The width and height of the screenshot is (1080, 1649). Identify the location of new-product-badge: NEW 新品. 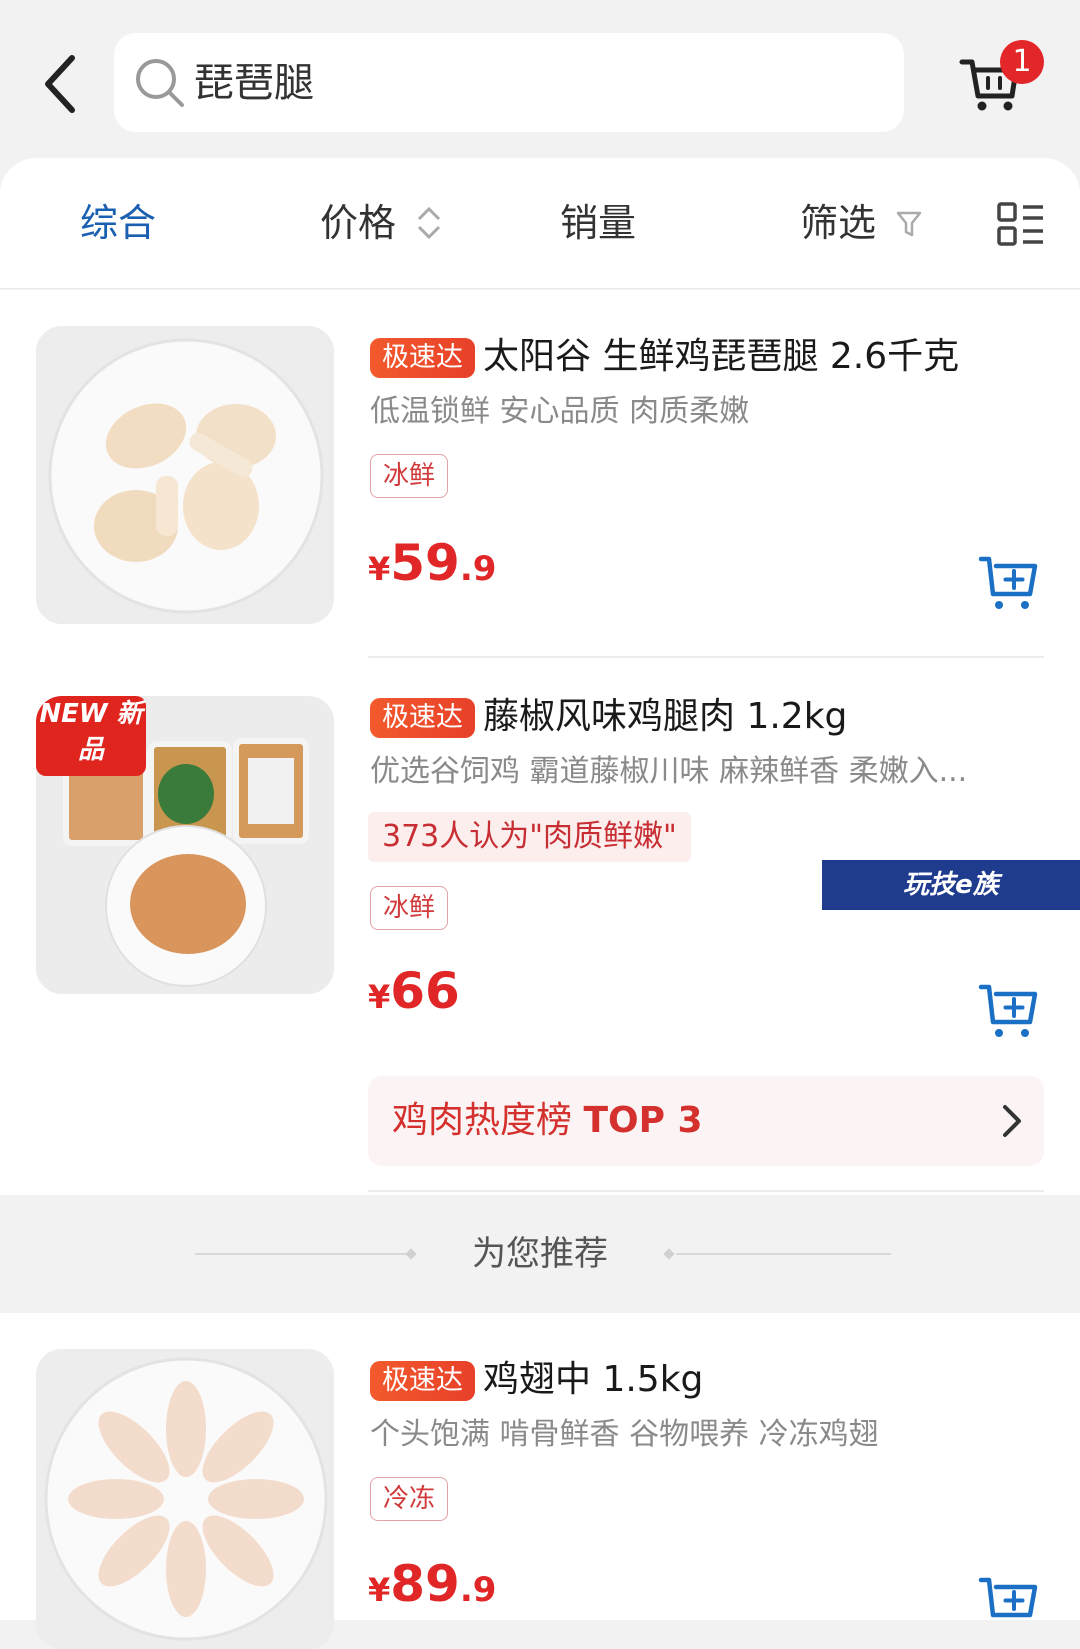
(91, 732).